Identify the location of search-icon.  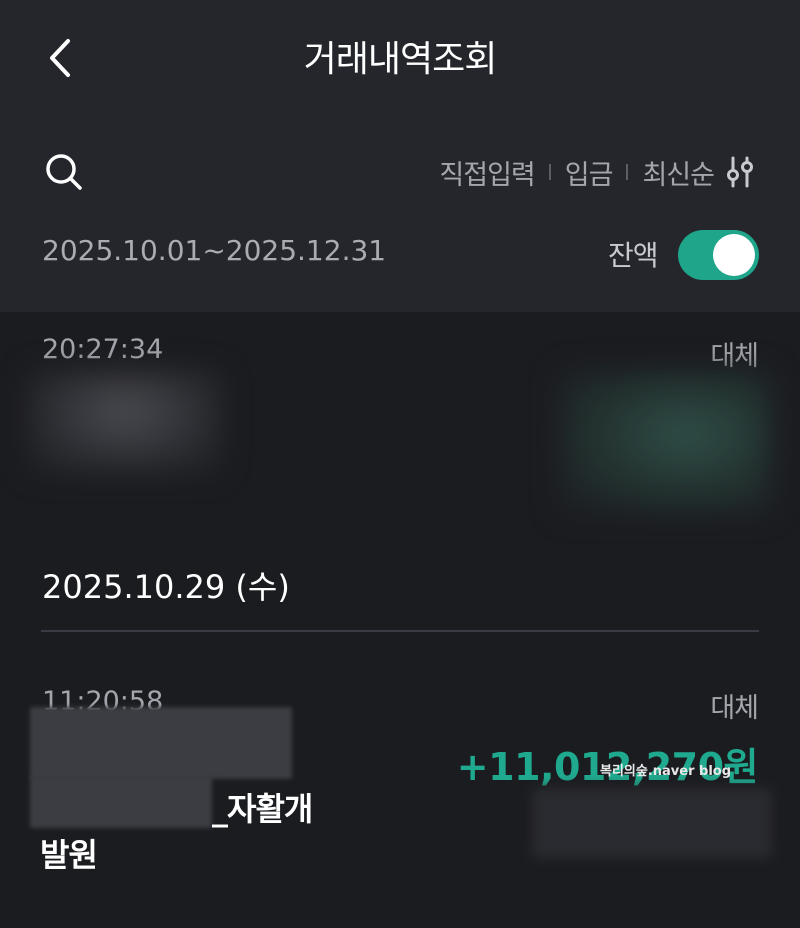
(64, 172).